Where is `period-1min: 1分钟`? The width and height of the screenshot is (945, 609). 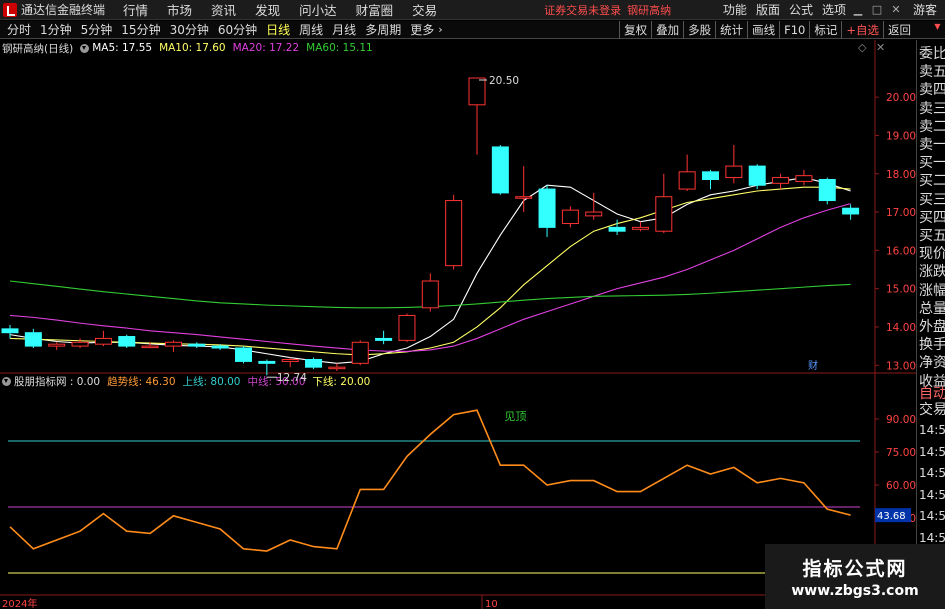 period-1min: 1分钟 is located at coordinates (56, 29).